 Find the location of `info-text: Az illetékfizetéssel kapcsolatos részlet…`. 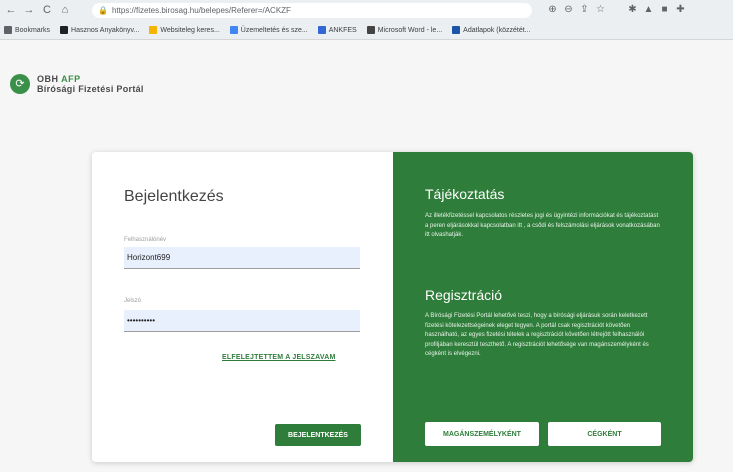

info-text: Az illetékfizetéssel kapcsolatos részlet… is located at coordinates (542, 225).